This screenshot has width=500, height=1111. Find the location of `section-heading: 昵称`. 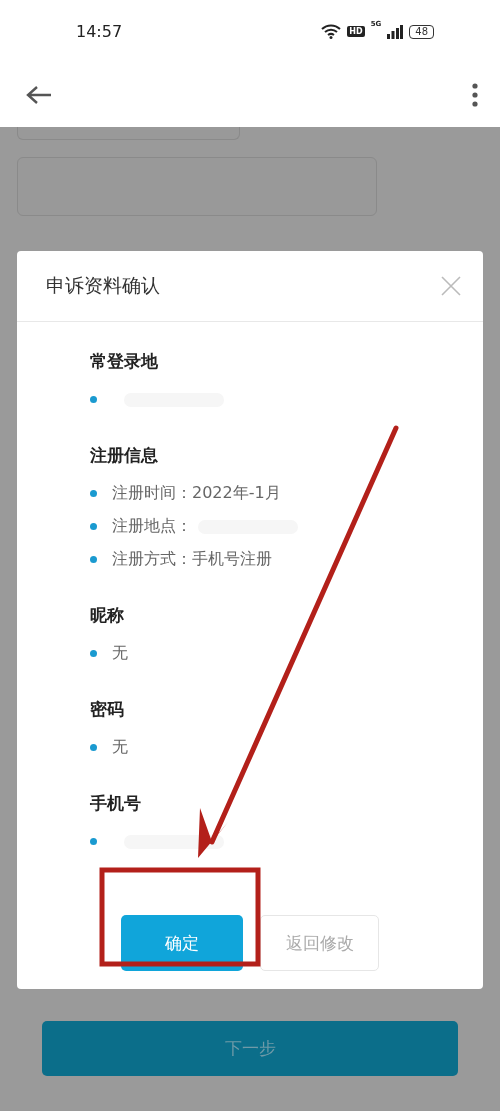

section-heading: 昵称 is located at coordinates (107, 615).